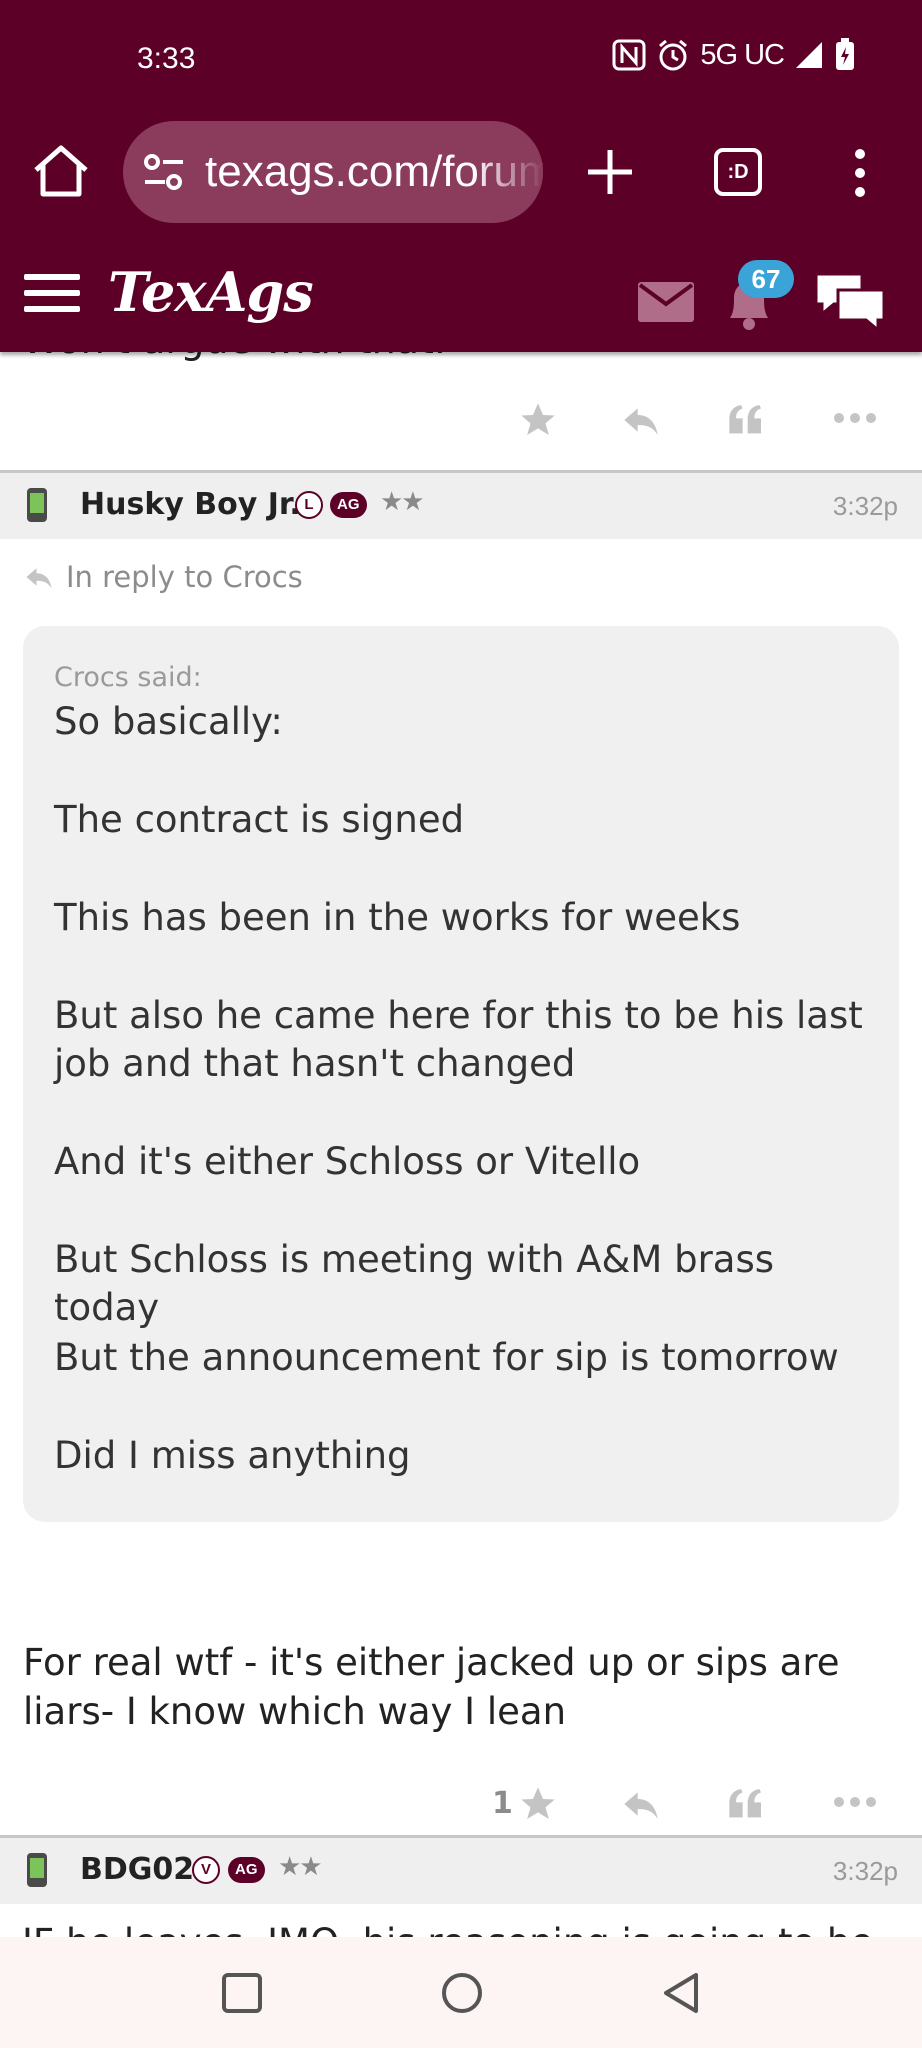 The width and height of the screenshot is (922, 2048). I want to click on menu-icon, so click(52, 296).